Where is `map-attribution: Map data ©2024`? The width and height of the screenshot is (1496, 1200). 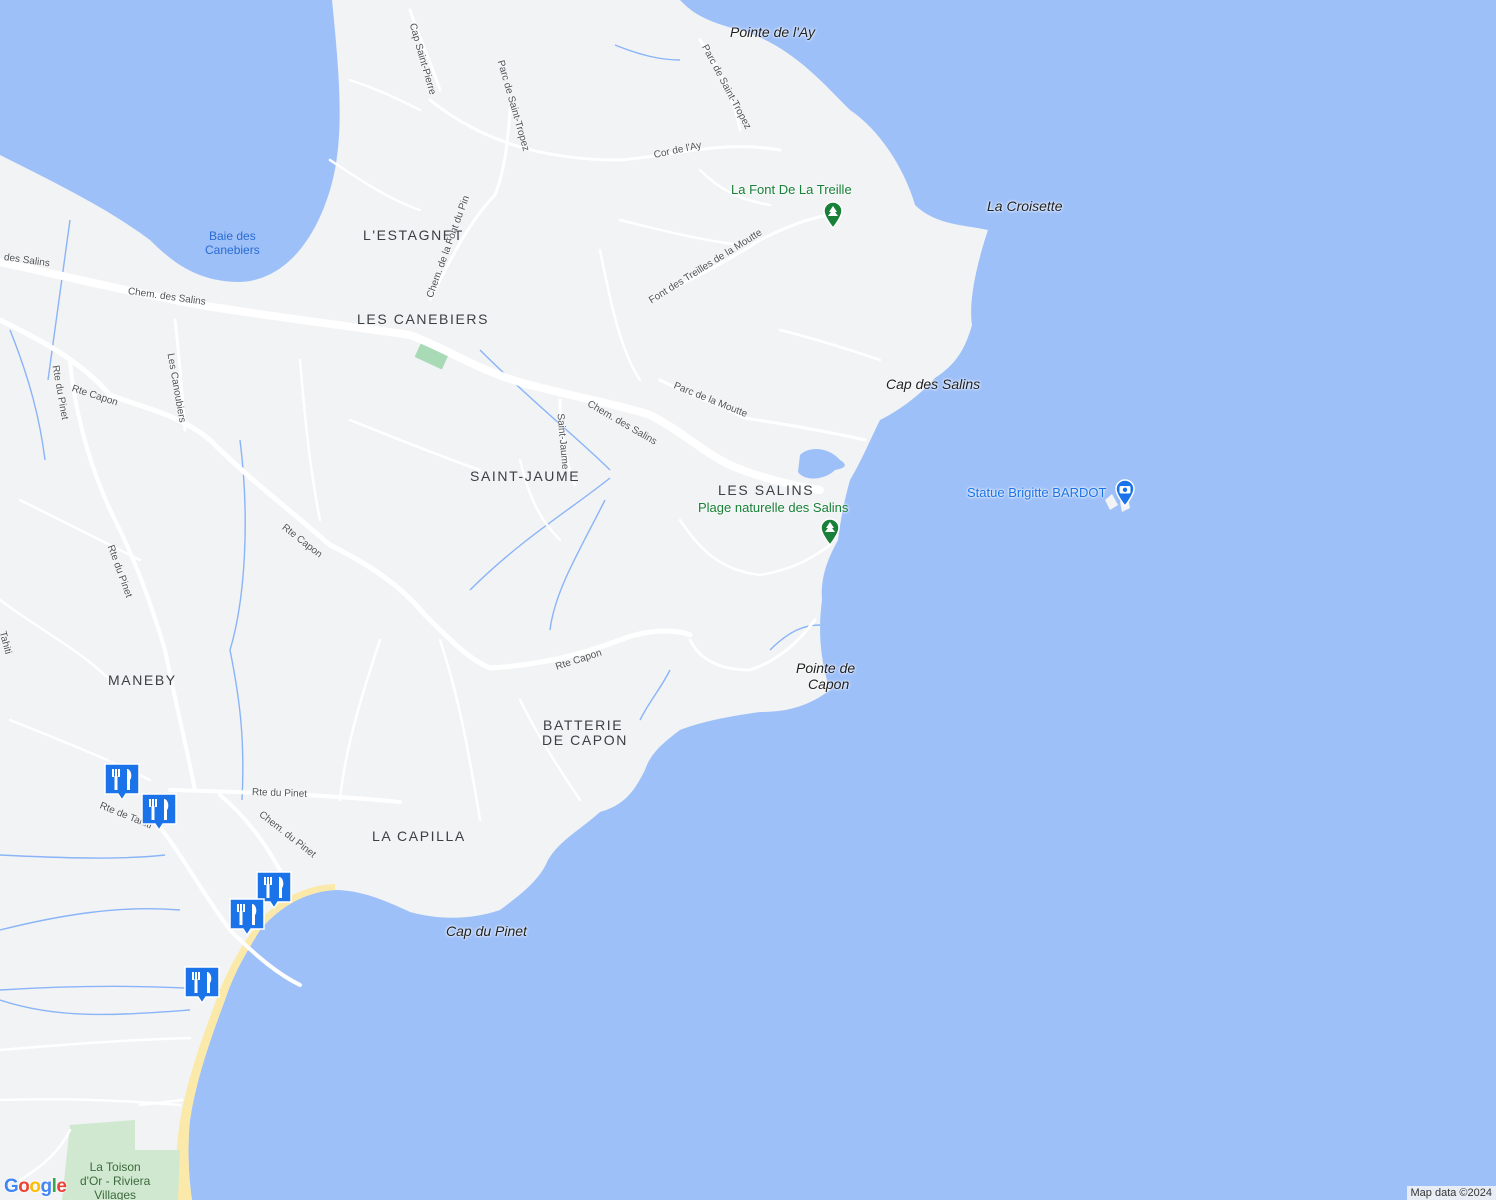
map-attribution: Map data ©2024 is located at coordinates (1451, 1193).